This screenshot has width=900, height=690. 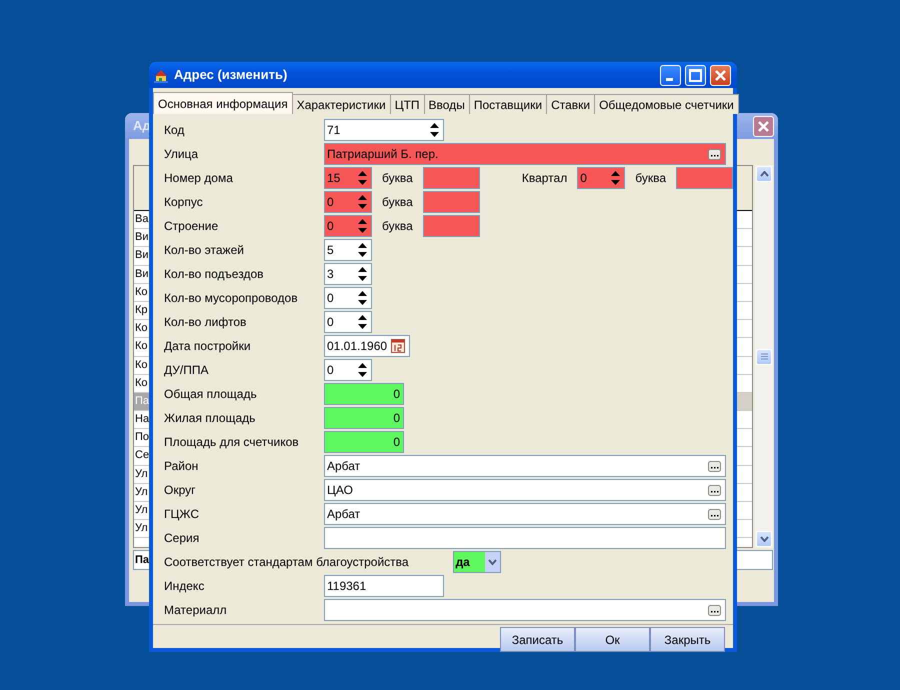 What do you see at coordinates (196, 610) in the screenshot?
I see `field-label: Материалл` at bounding box center [196, 610].